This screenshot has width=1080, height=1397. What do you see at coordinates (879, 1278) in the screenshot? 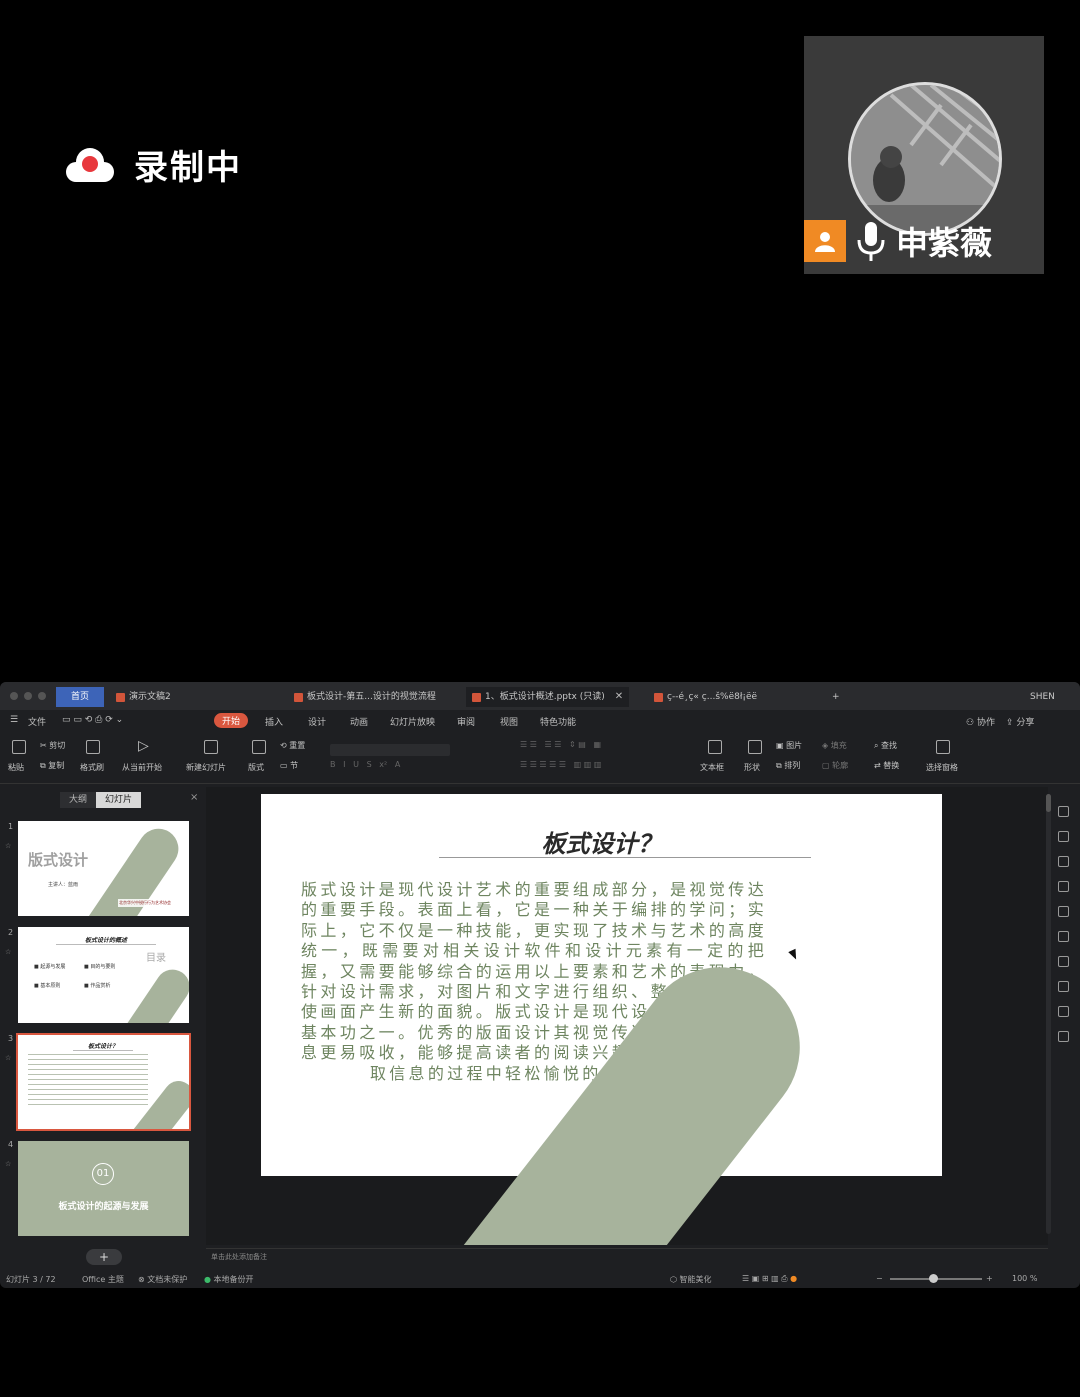
I see `zoom-out-button: −` at bounding box center [879, 1278].